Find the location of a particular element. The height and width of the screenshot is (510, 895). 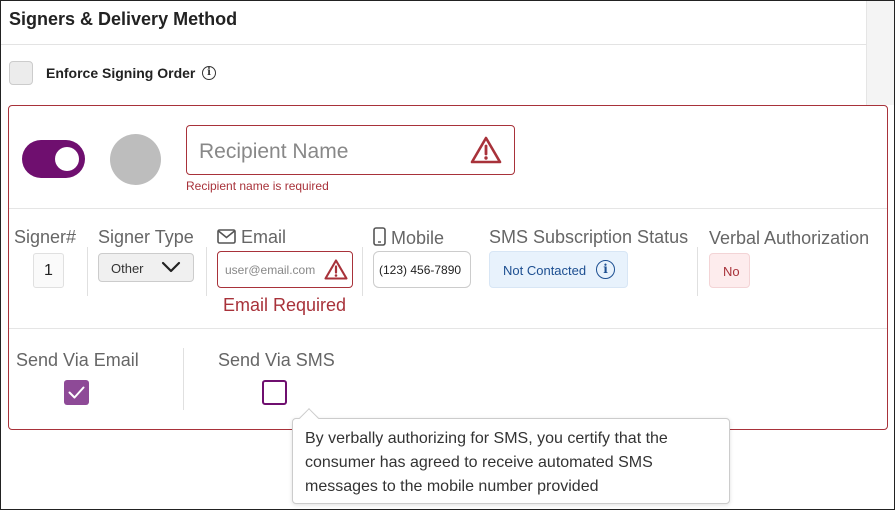

sms-status-value: Not Contacted is located at coordinates (545, 270).